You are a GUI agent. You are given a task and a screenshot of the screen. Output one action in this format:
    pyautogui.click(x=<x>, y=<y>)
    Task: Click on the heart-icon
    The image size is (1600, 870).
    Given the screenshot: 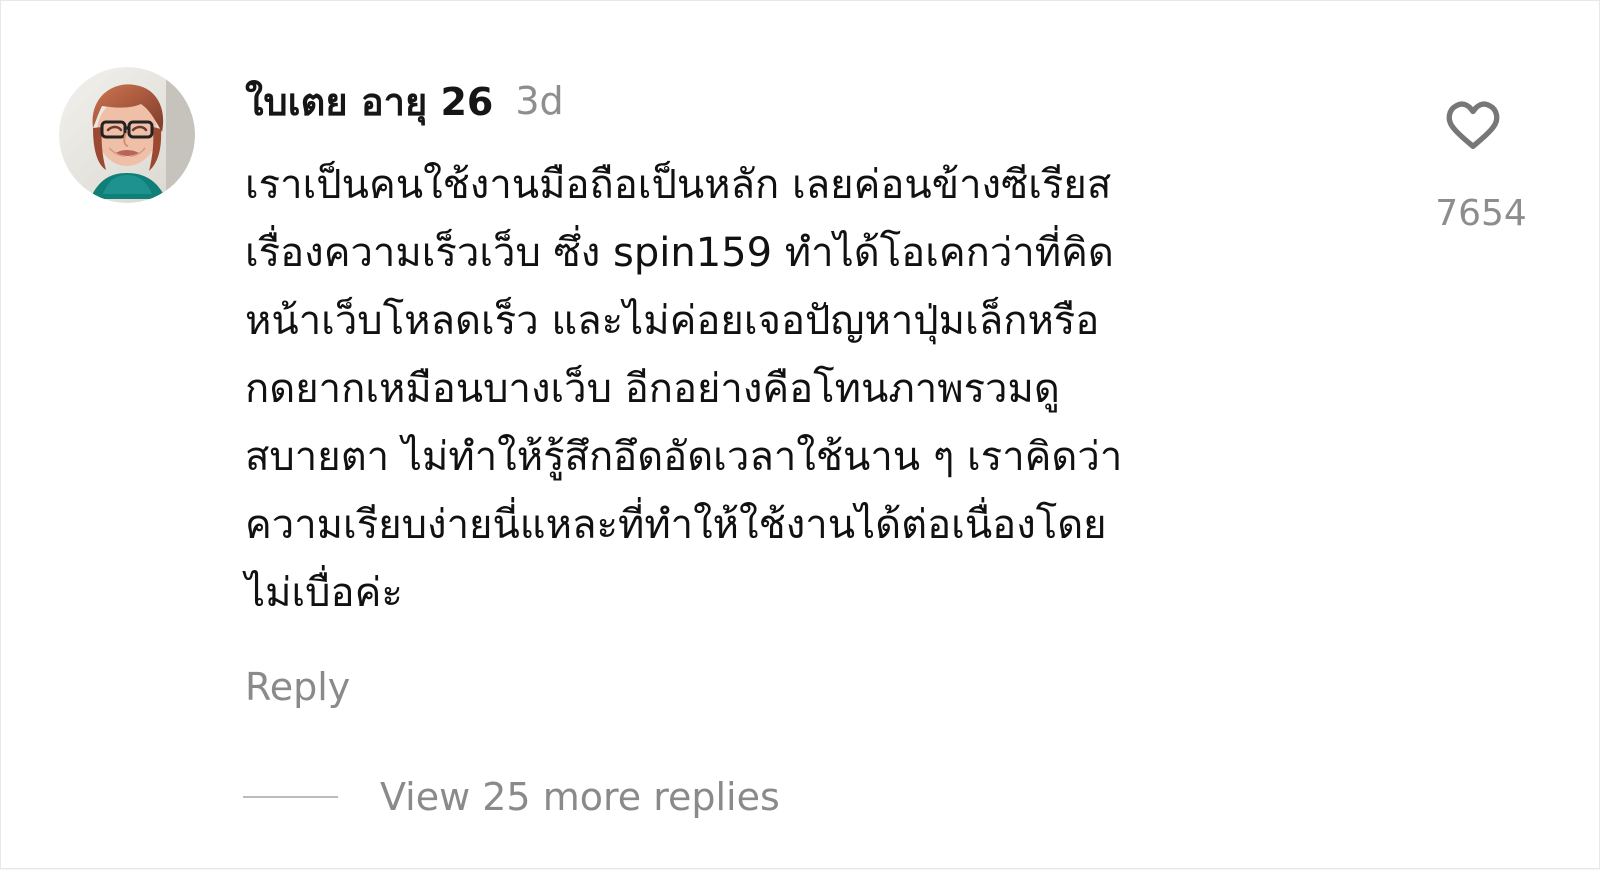 What is the action you would take?
    pyautogui.click(x=1473, y=125)
    